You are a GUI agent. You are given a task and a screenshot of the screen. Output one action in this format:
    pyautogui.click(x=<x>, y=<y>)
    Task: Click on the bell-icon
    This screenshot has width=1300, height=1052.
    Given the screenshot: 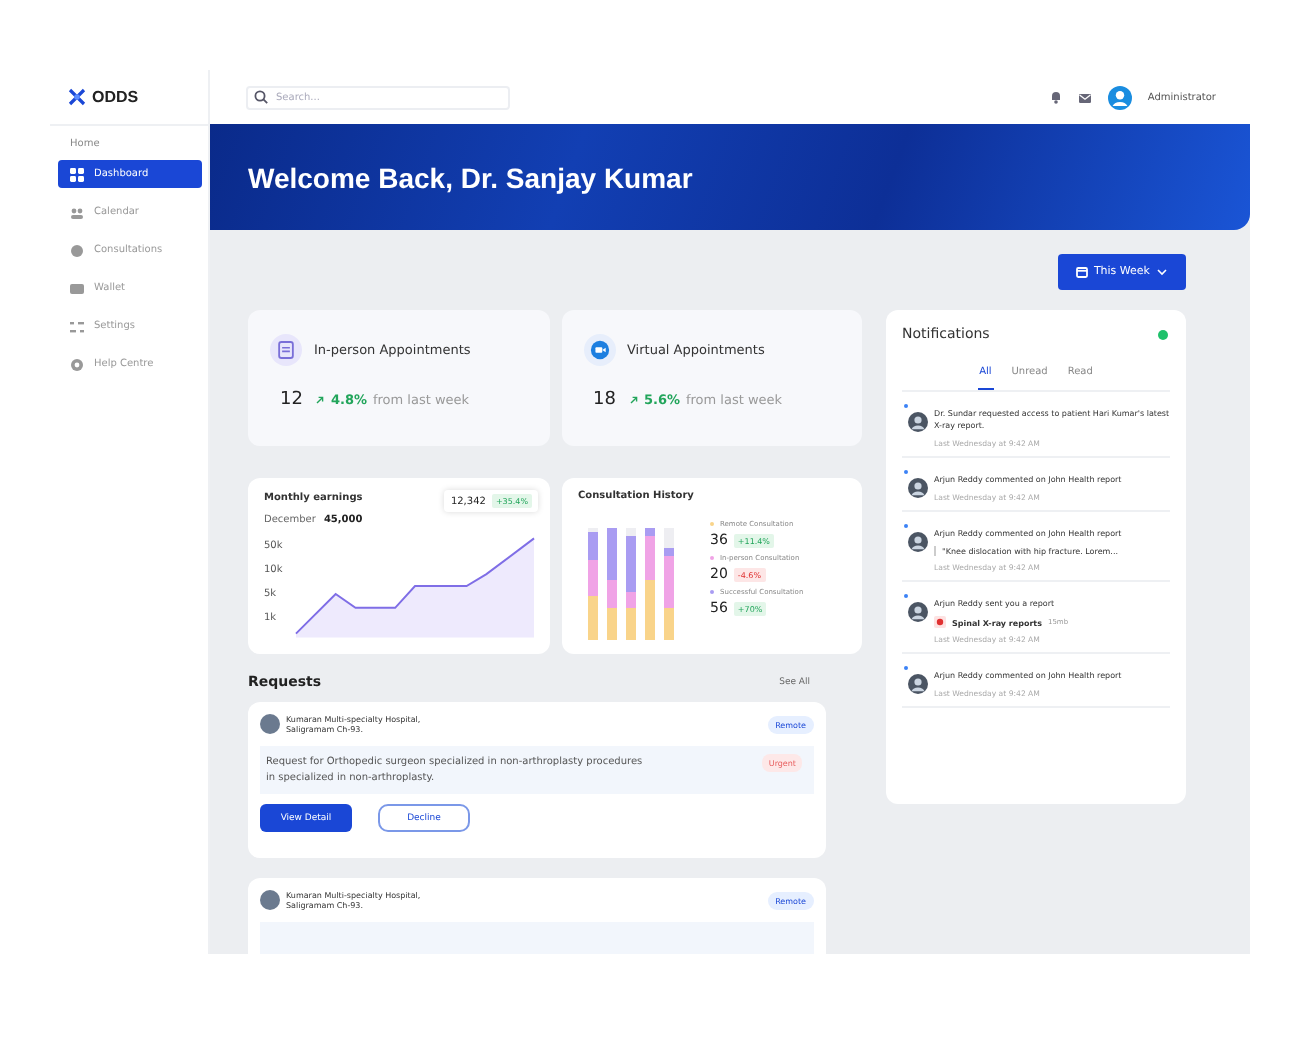 What is the action you would take?
    pyautogui.click(x=1055, y=97)
    